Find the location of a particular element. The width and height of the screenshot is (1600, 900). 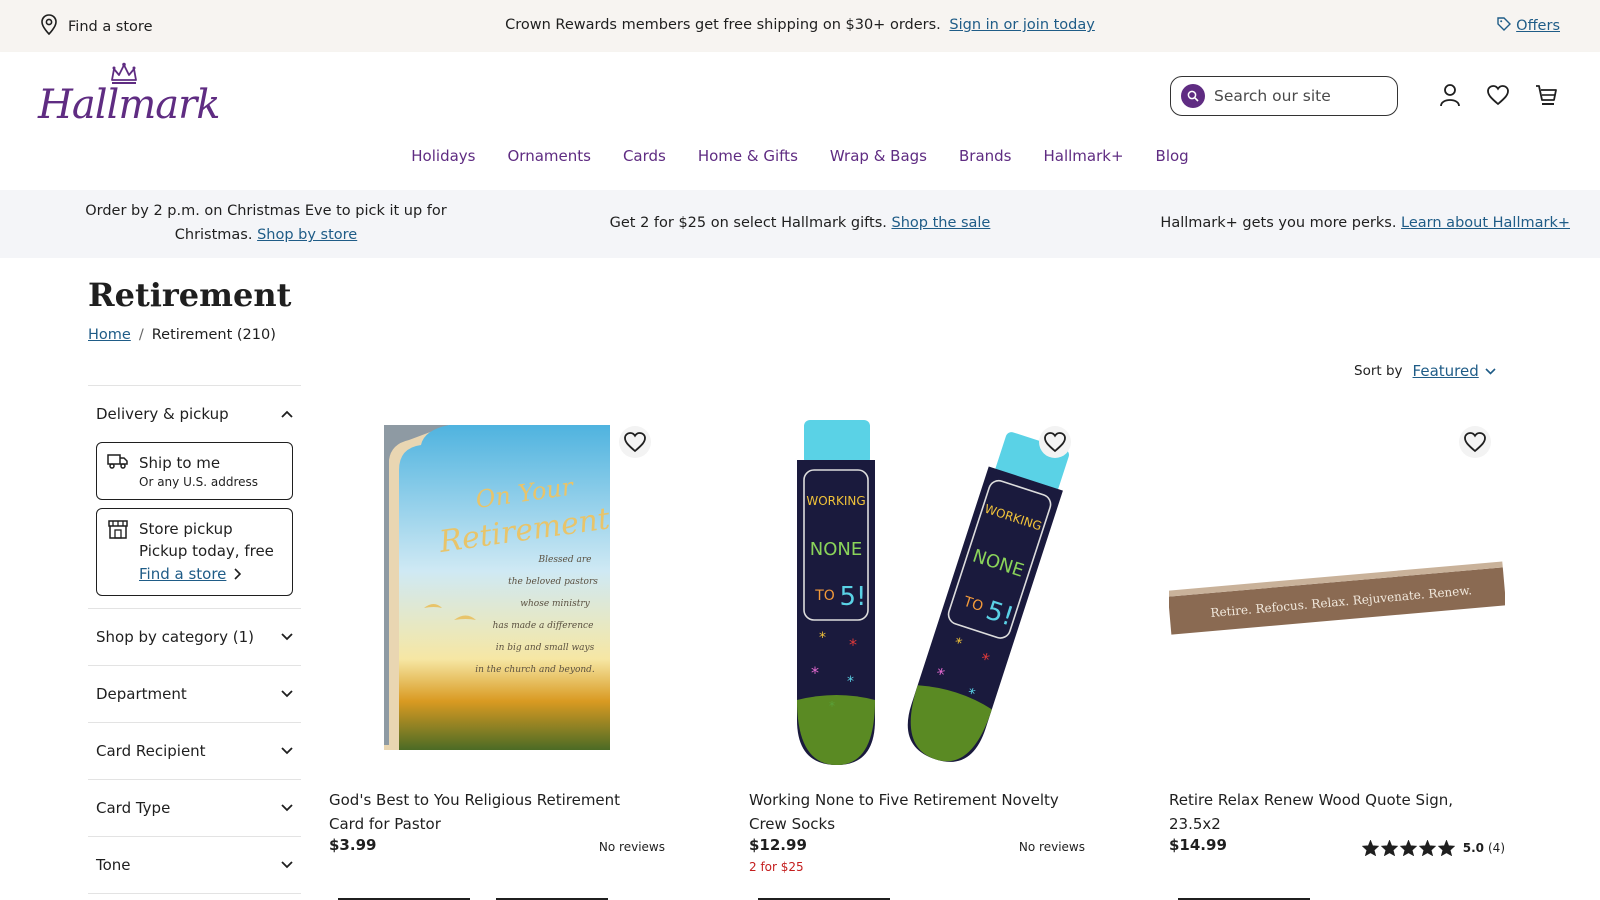

store-pickup-title: Store pickup is located at coordinates (186, 529).